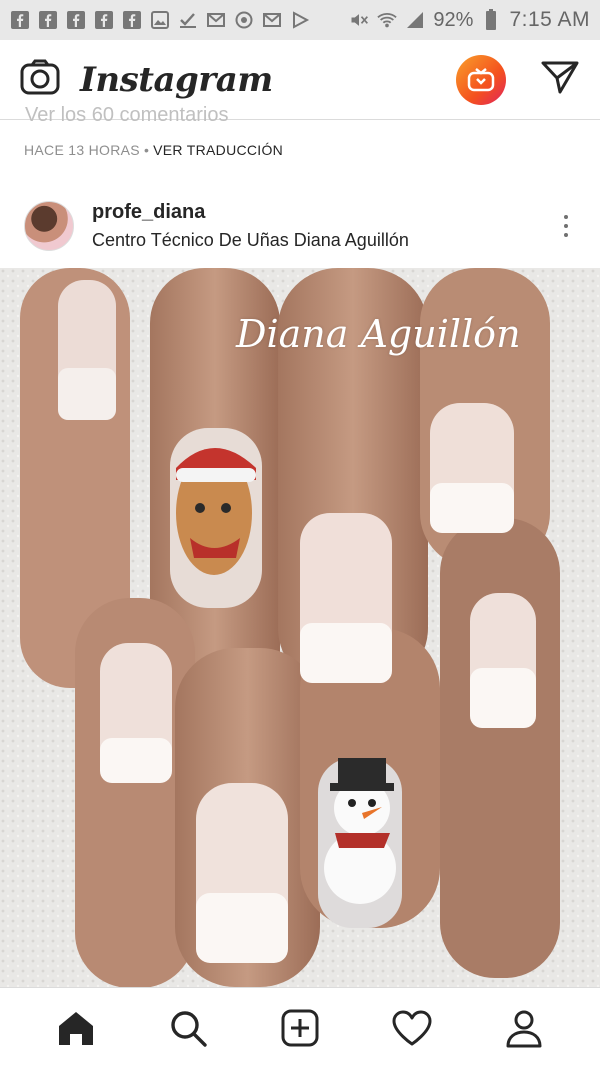  I want to click on mute-icon, so click(359, 20).